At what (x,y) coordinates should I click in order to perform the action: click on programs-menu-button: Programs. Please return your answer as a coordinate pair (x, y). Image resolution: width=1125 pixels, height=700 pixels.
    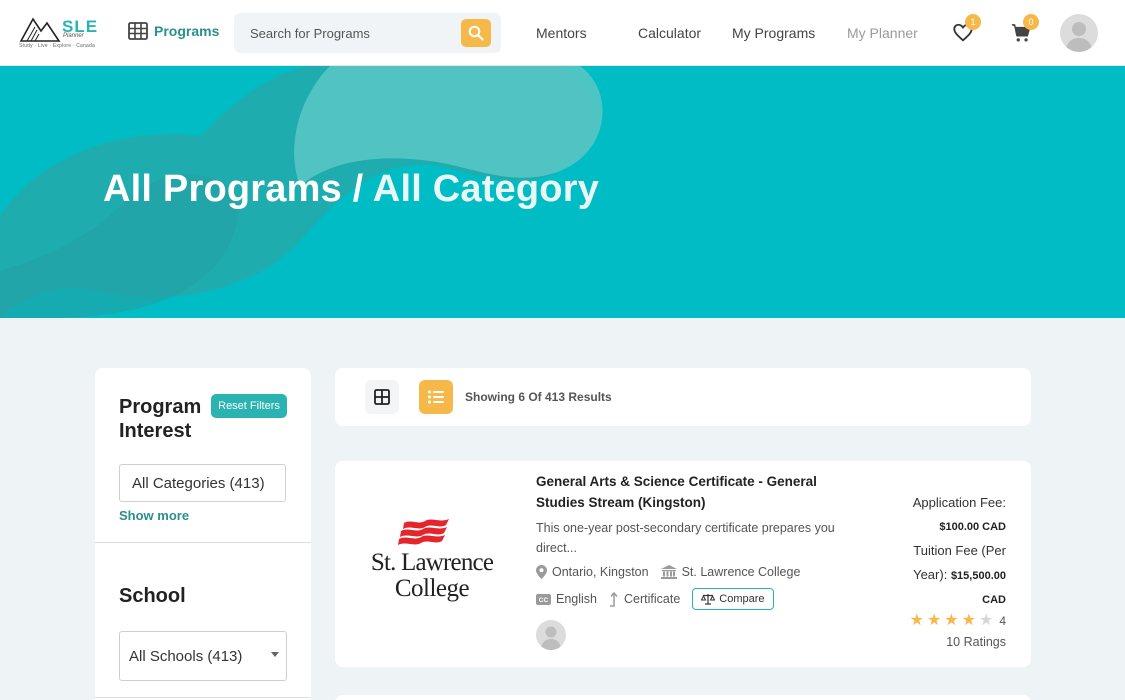
    Looking at the image, I should click on (173, 31).